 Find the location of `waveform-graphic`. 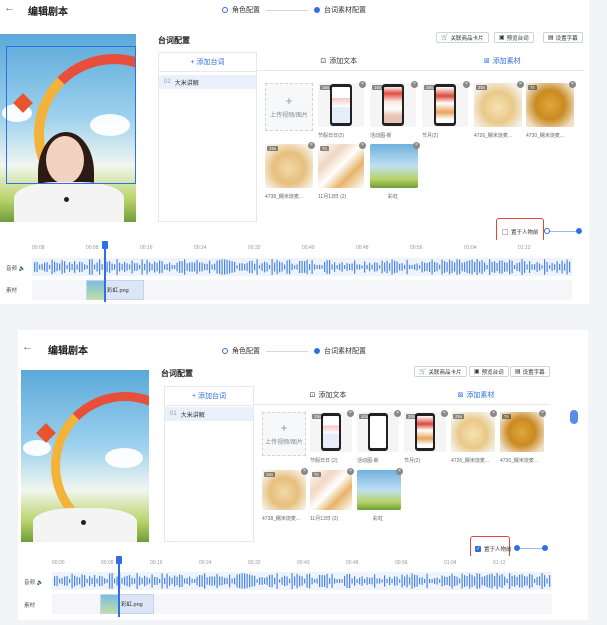

waveform-graphic is located at coordinates (302, 267).